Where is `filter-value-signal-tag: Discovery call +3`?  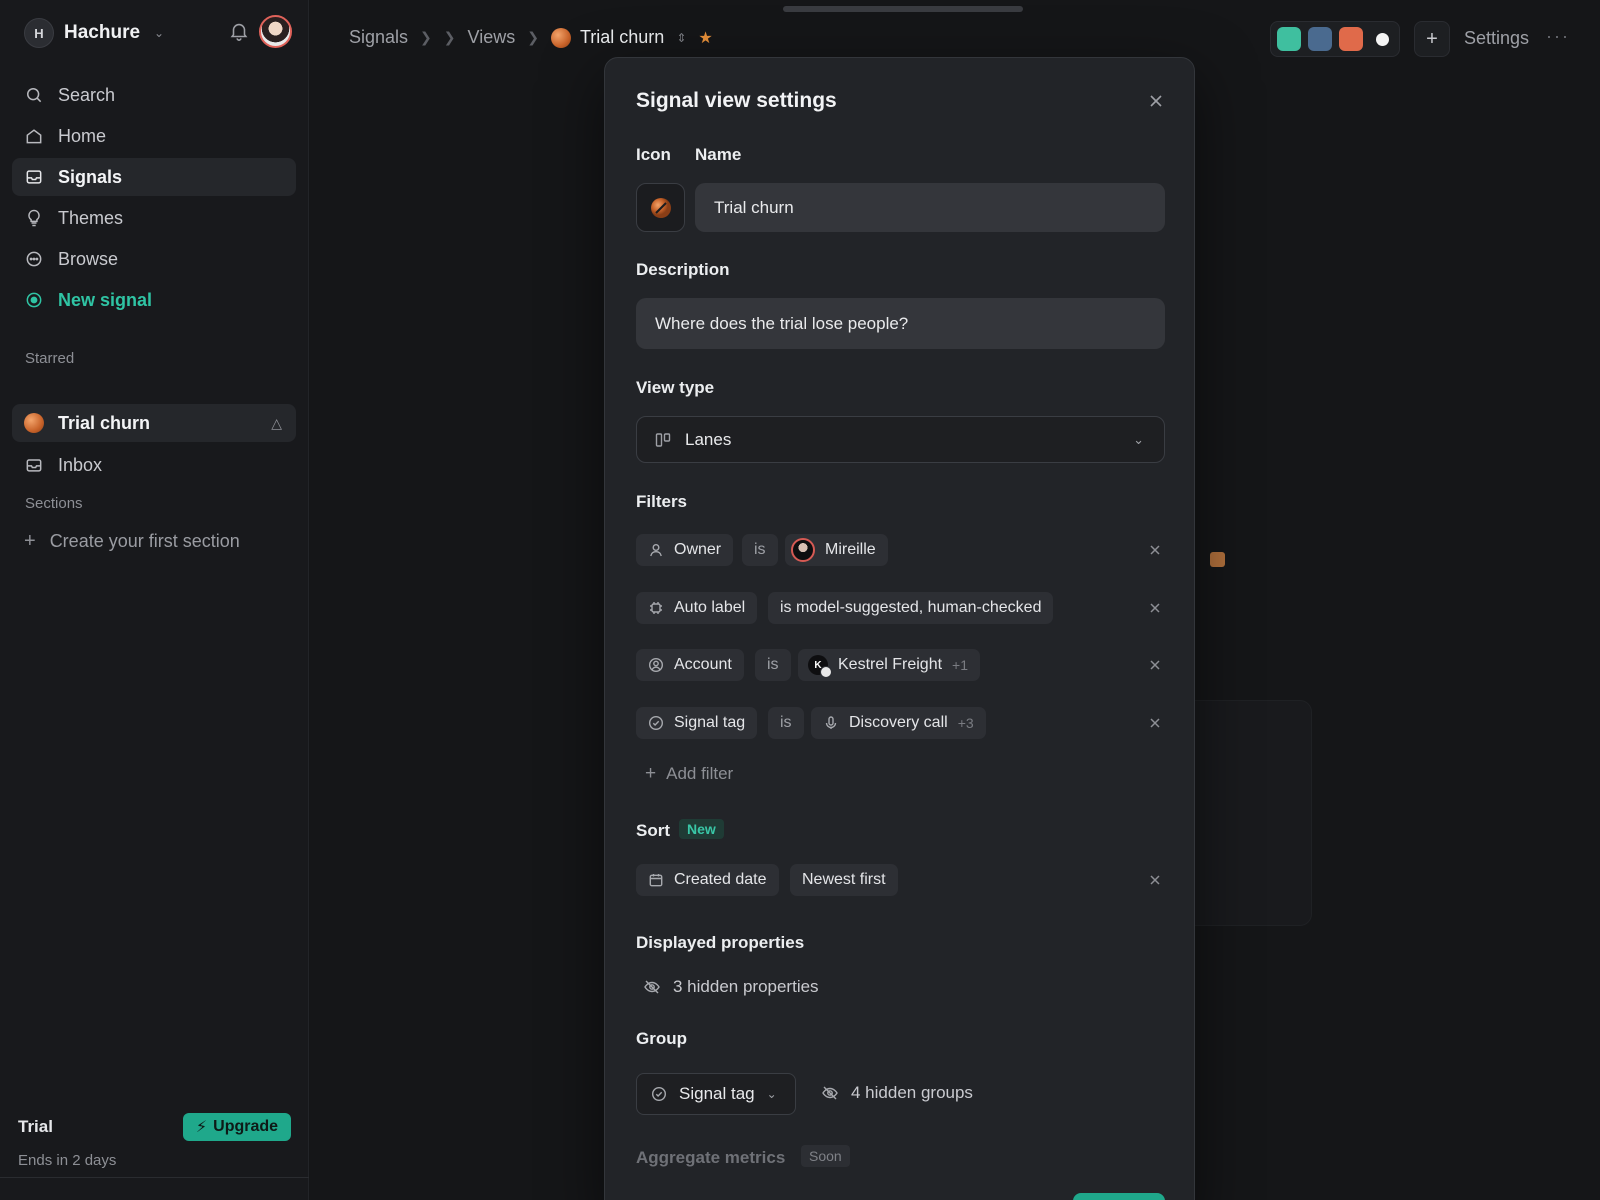 filter-value-signal-tag: Discovery call +3 is located at coordinates (898, 723).